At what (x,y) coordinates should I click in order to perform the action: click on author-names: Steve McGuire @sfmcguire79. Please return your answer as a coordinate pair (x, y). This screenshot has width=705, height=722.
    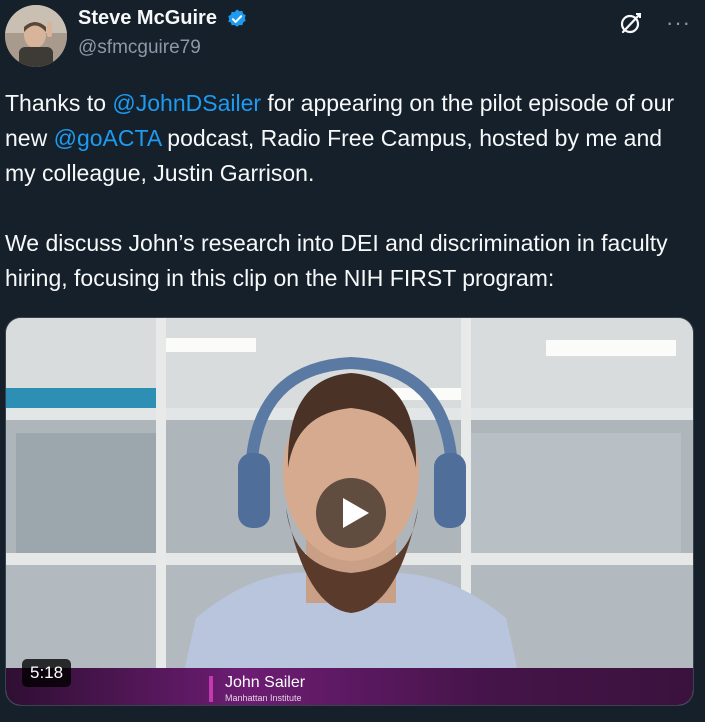
    Looking at the image, I should click on (163, 33).